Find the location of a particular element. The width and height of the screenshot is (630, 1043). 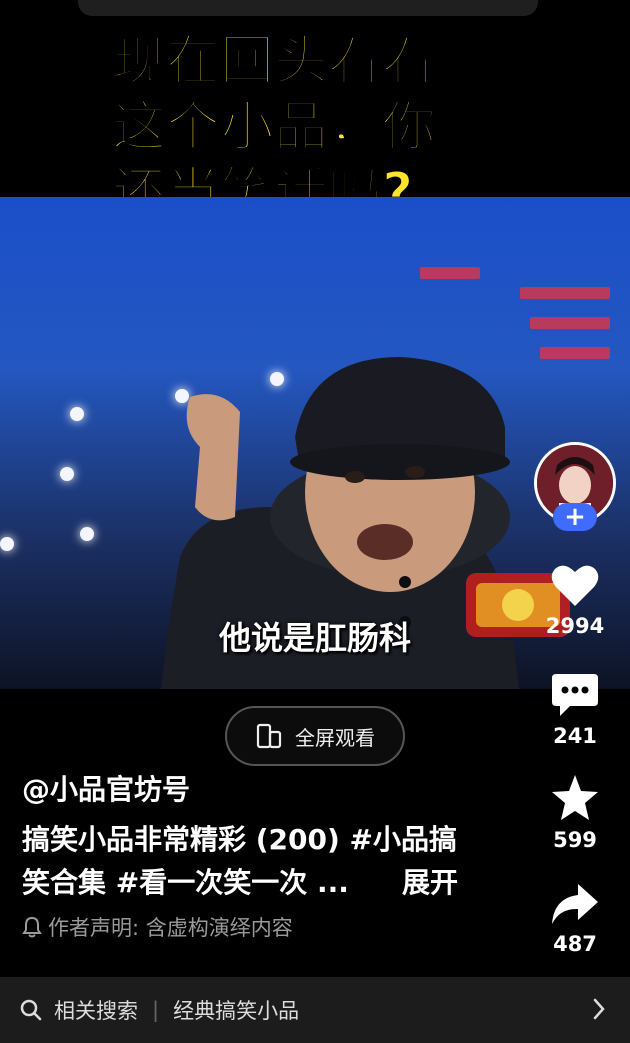

fullscreen-icon is located at coordinates (269, 736).